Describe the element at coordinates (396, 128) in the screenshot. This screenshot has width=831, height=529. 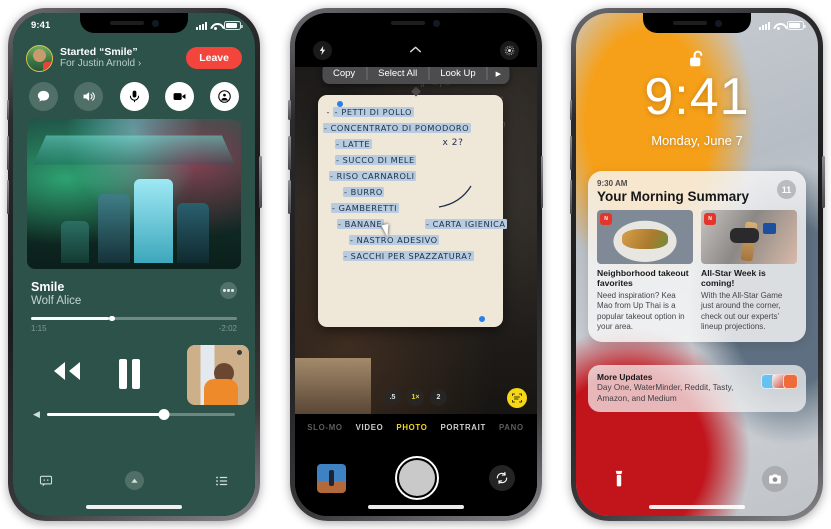
I see `note-line: - CONCENTRATO DI POMODORO` at that location.